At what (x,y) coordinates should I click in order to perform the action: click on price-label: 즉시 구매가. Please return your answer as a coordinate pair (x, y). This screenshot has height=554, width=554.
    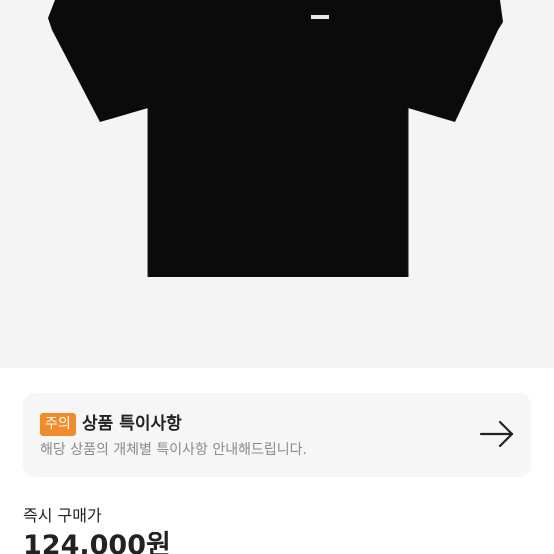
    Looking at the image, I should click on (62, 515).